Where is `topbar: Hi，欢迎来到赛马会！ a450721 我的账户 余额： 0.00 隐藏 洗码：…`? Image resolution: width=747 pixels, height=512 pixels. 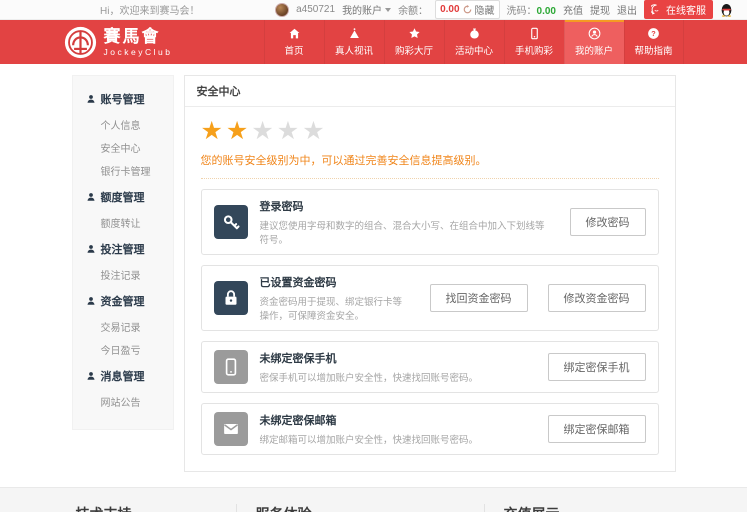 topbar: Hi，欢迎来到赛马会！ a450721 我的账户 余额： 0.00 隐藏 洗码：… is located at coordinates (373, 10).